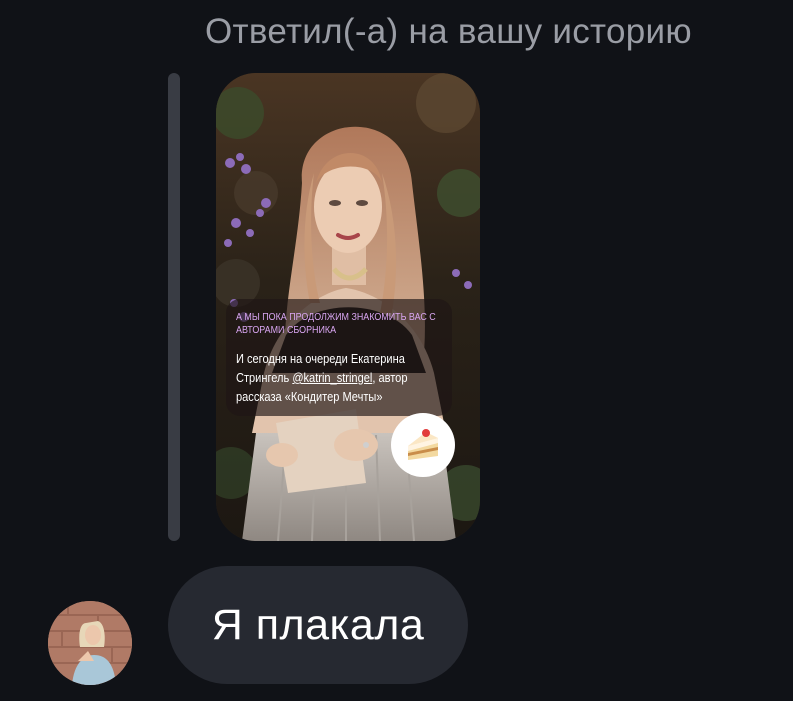 The width and height of the screenshot is (793, 701). Describe the element at coordinates (90, 643) in the screenshot. I see `user-avatar` at that location.